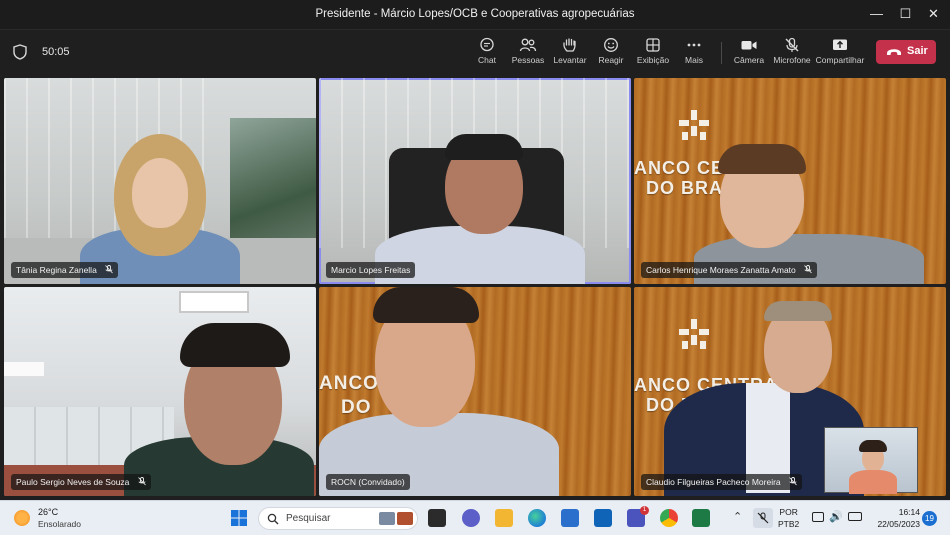  What do you see at coordinates (749, 45) in the screenshot?
I see `camera-icon` at bounding box center [749, 45].